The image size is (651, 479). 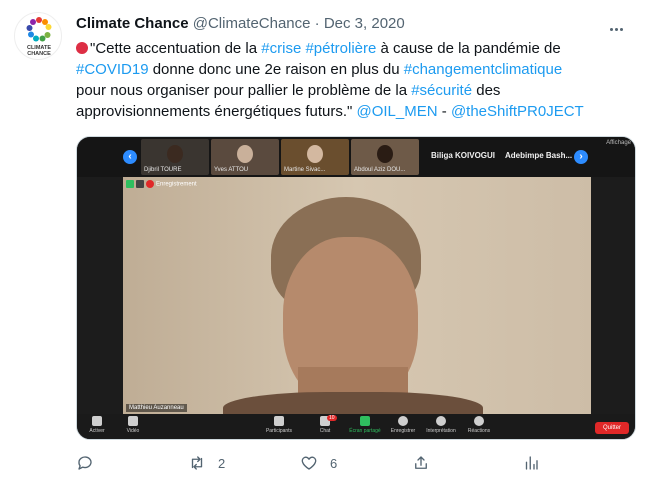 I want to click on share-screen-button: Écran partagé, so click(x=365, y=425).